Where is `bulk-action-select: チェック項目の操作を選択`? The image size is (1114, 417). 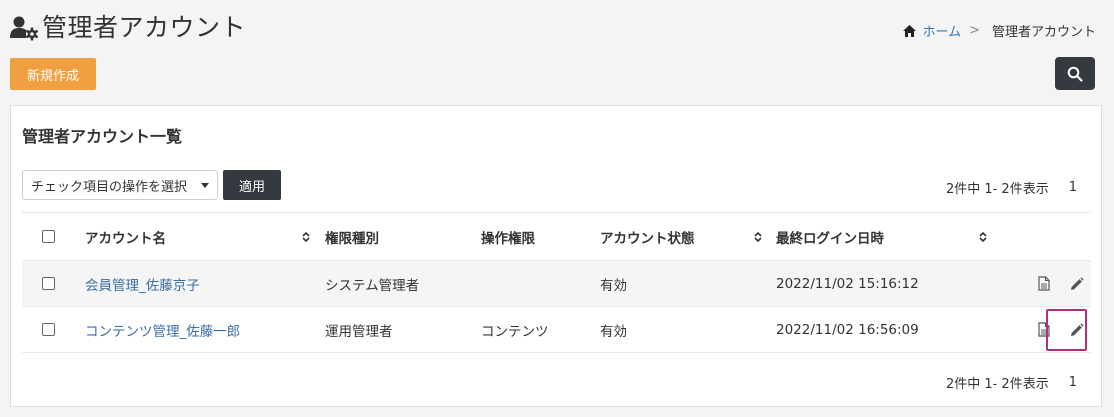 bulk-action-select: チェック項目の操作を選択 is located at coordinates (120, 185).